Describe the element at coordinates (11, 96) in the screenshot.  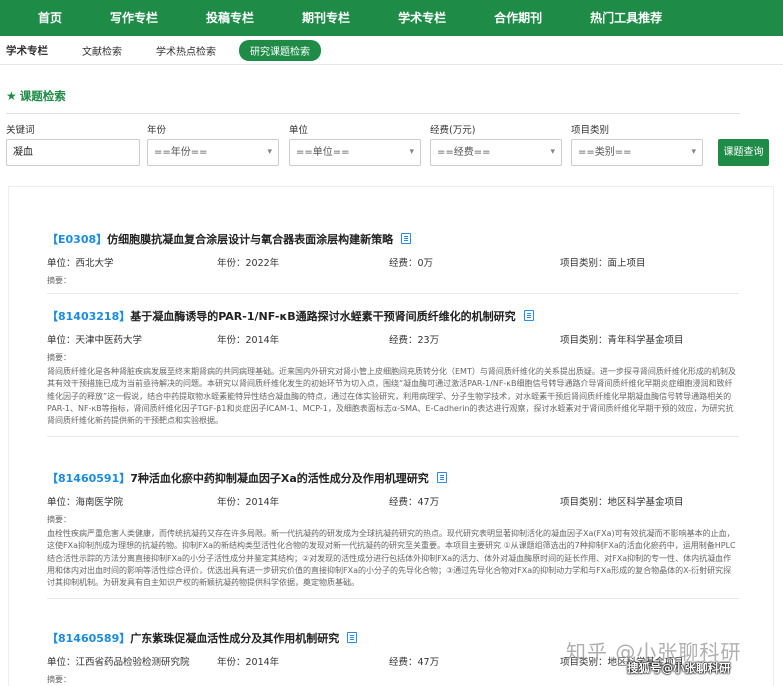
I see `star-icon: ★` at that location.